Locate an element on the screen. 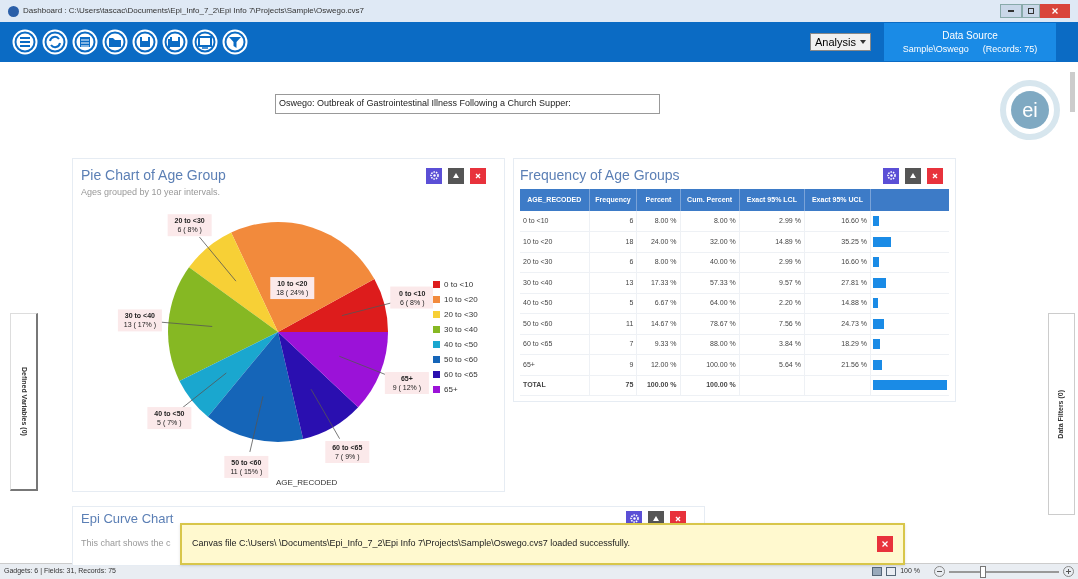  legend-label: 10 to <20 is located at coordinates (461, 299).